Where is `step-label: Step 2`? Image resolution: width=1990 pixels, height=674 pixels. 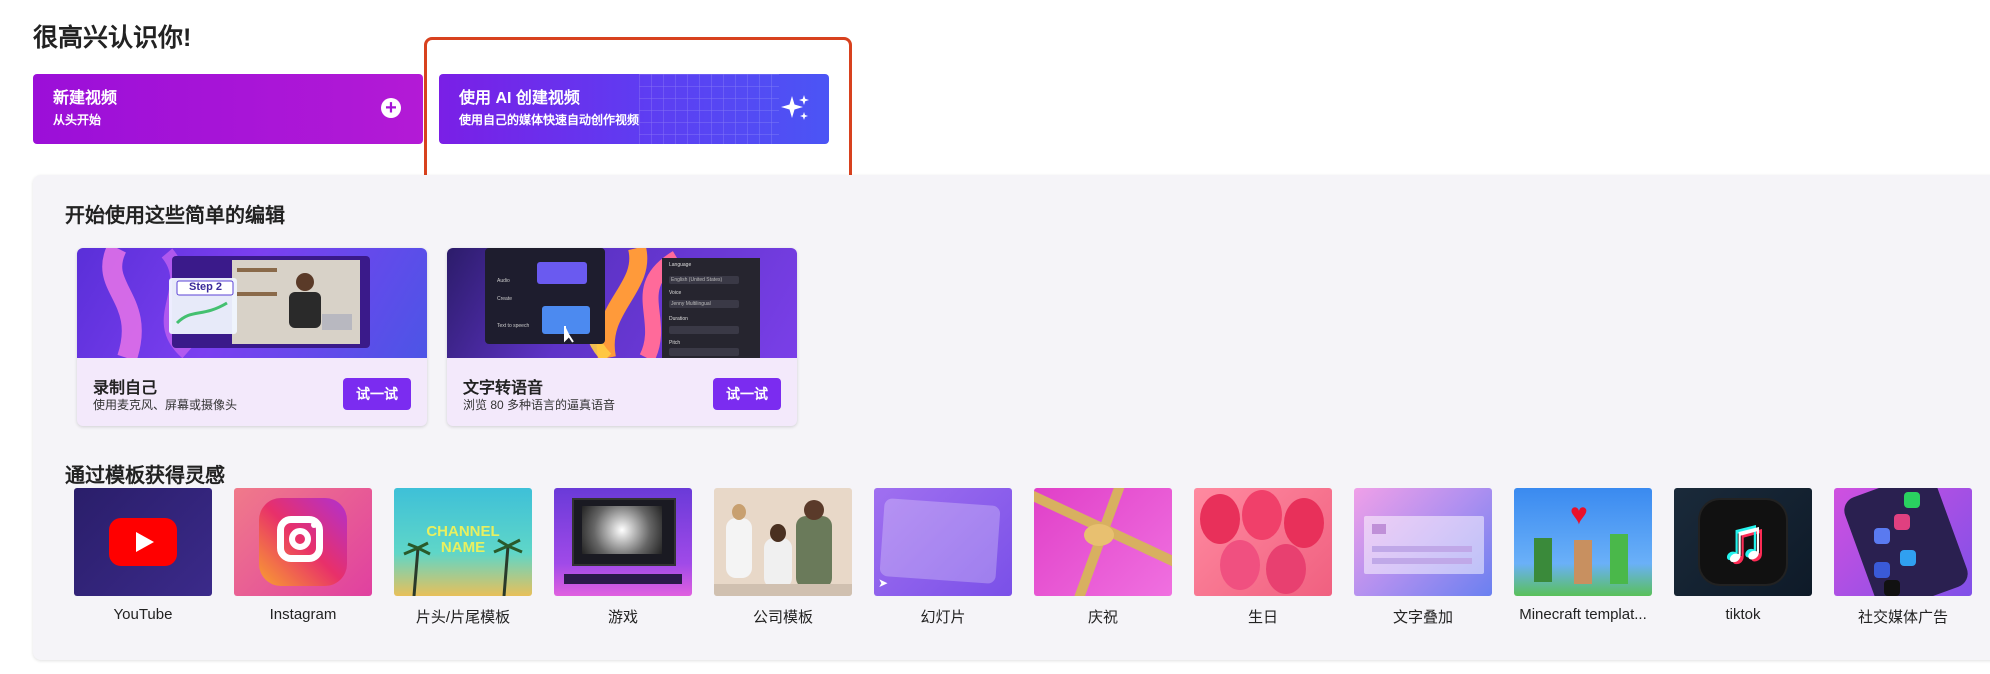 step-label: Step 2 is located at coordinates (206, 287).